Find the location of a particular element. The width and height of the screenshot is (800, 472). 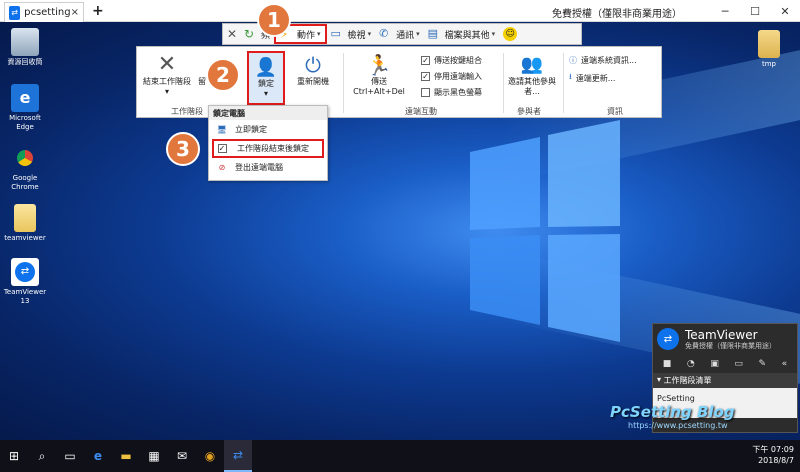

minimize-button: ─ is located at coordinates (725, 11).